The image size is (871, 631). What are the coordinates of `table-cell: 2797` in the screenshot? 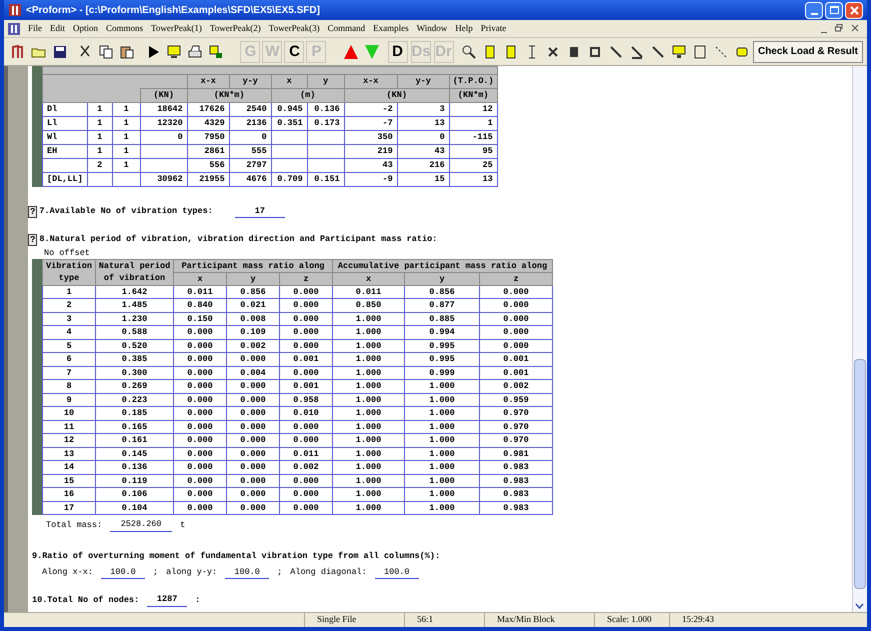 It's located at (250, 165).